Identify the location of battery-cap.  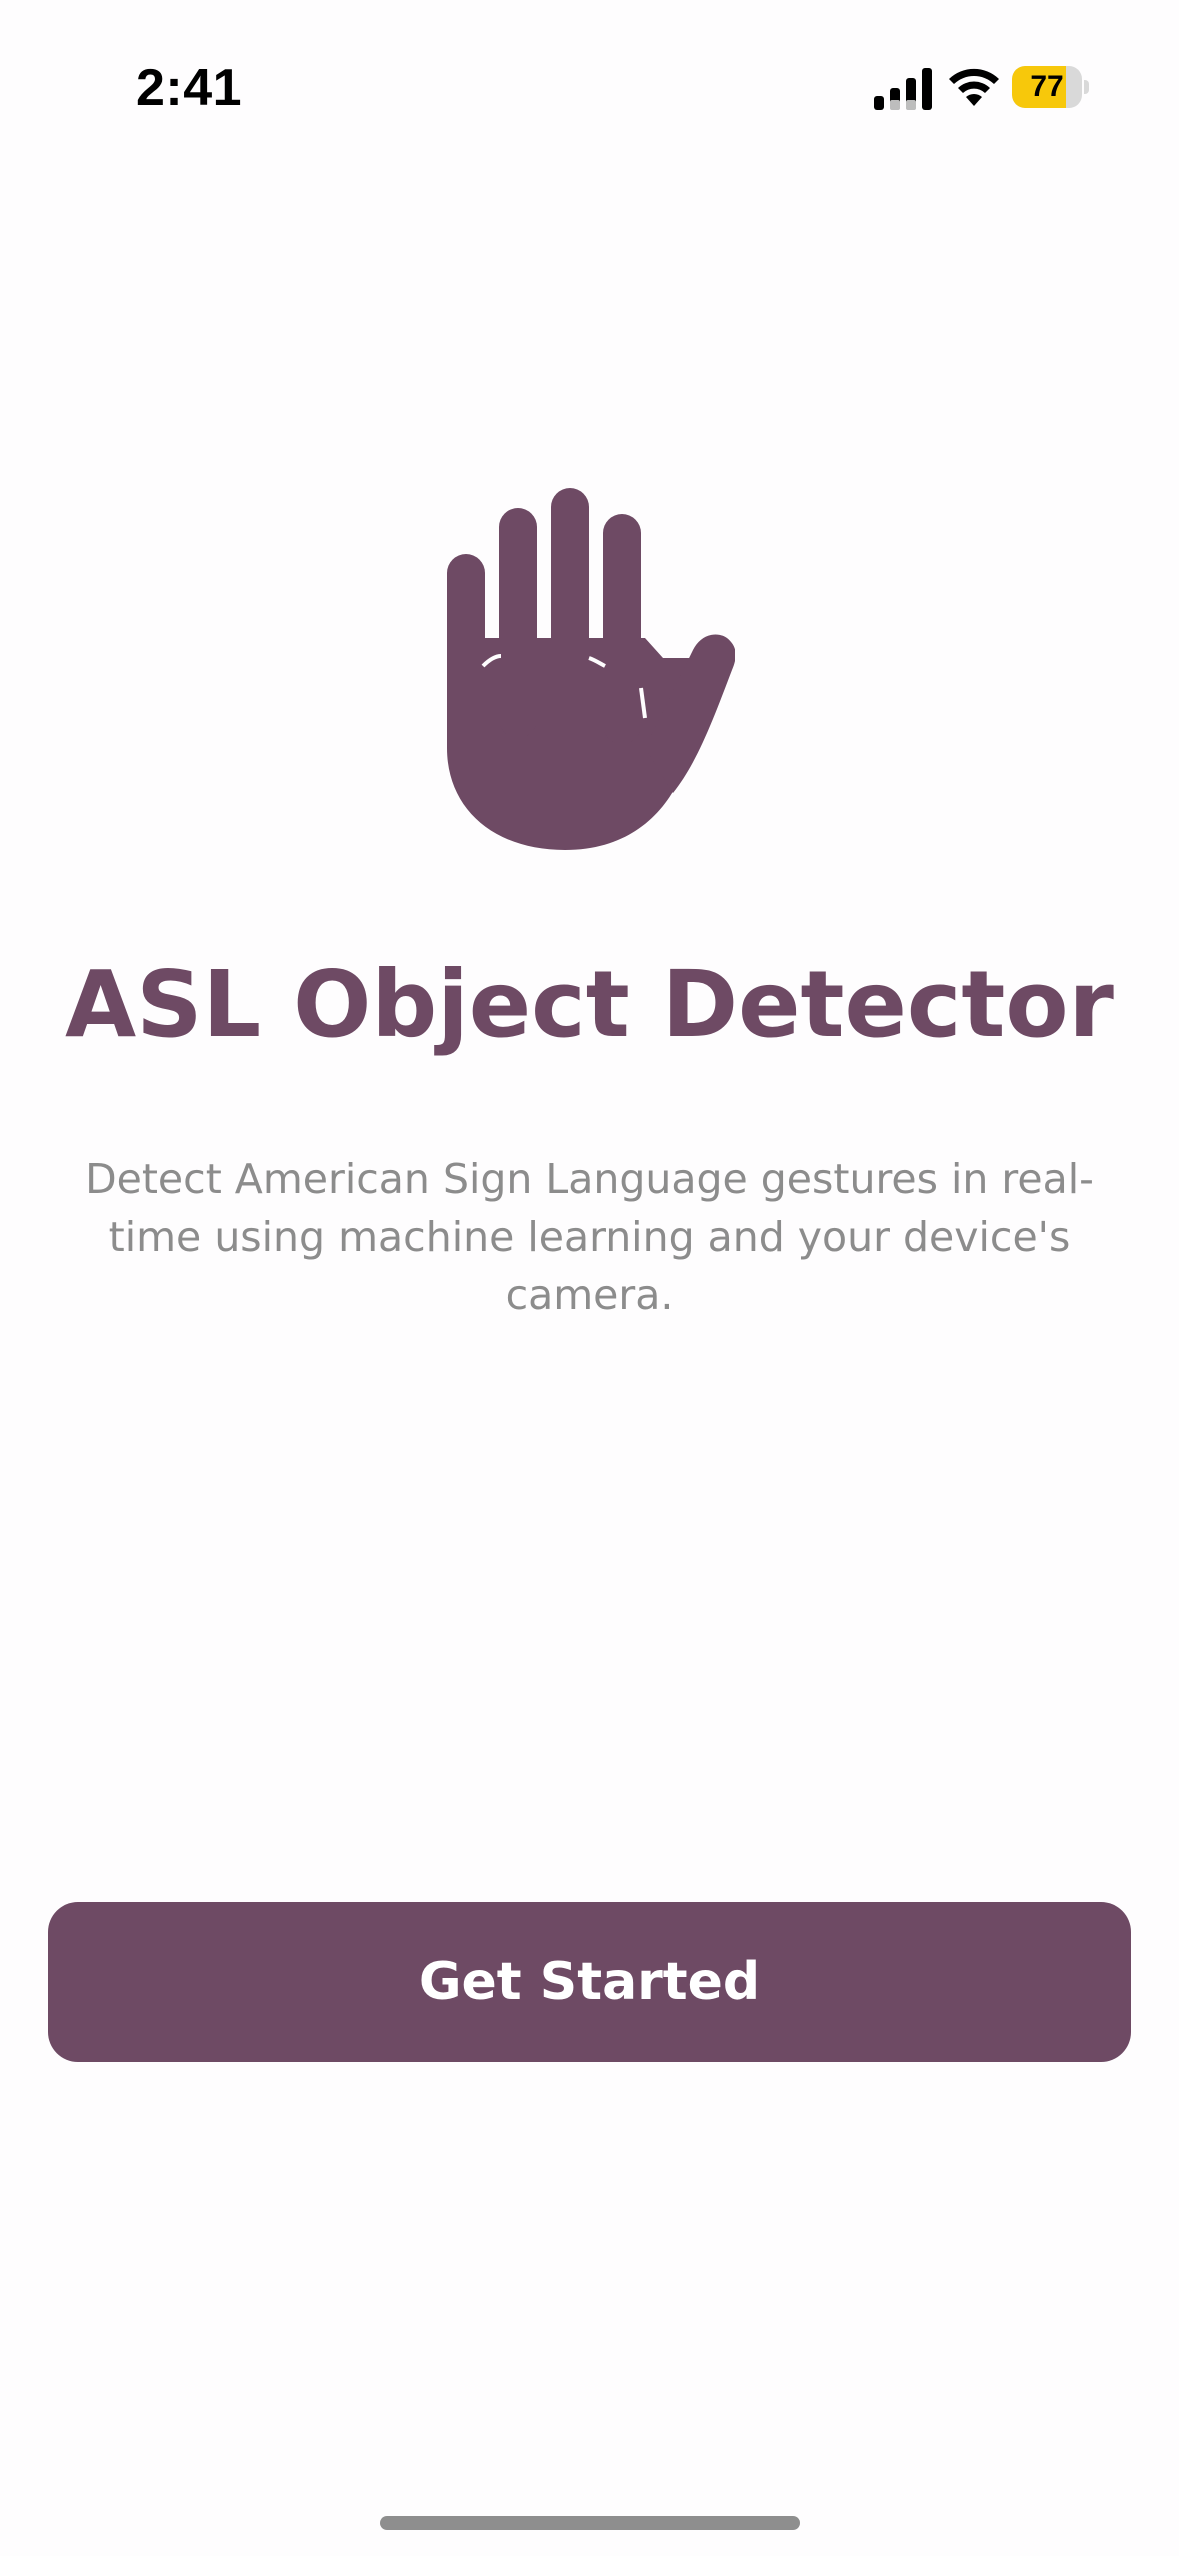
(1086, 87).